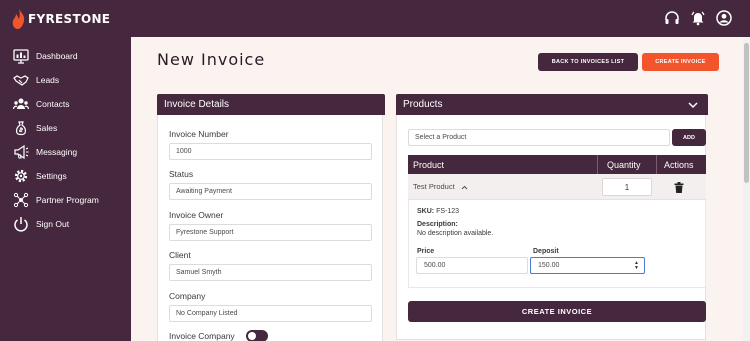 This screenshot has height=341, width=750. Describe the element at coordinates (57, 56) in the screenshot. I see `sidebar-item-label: Dashboard` at that location.